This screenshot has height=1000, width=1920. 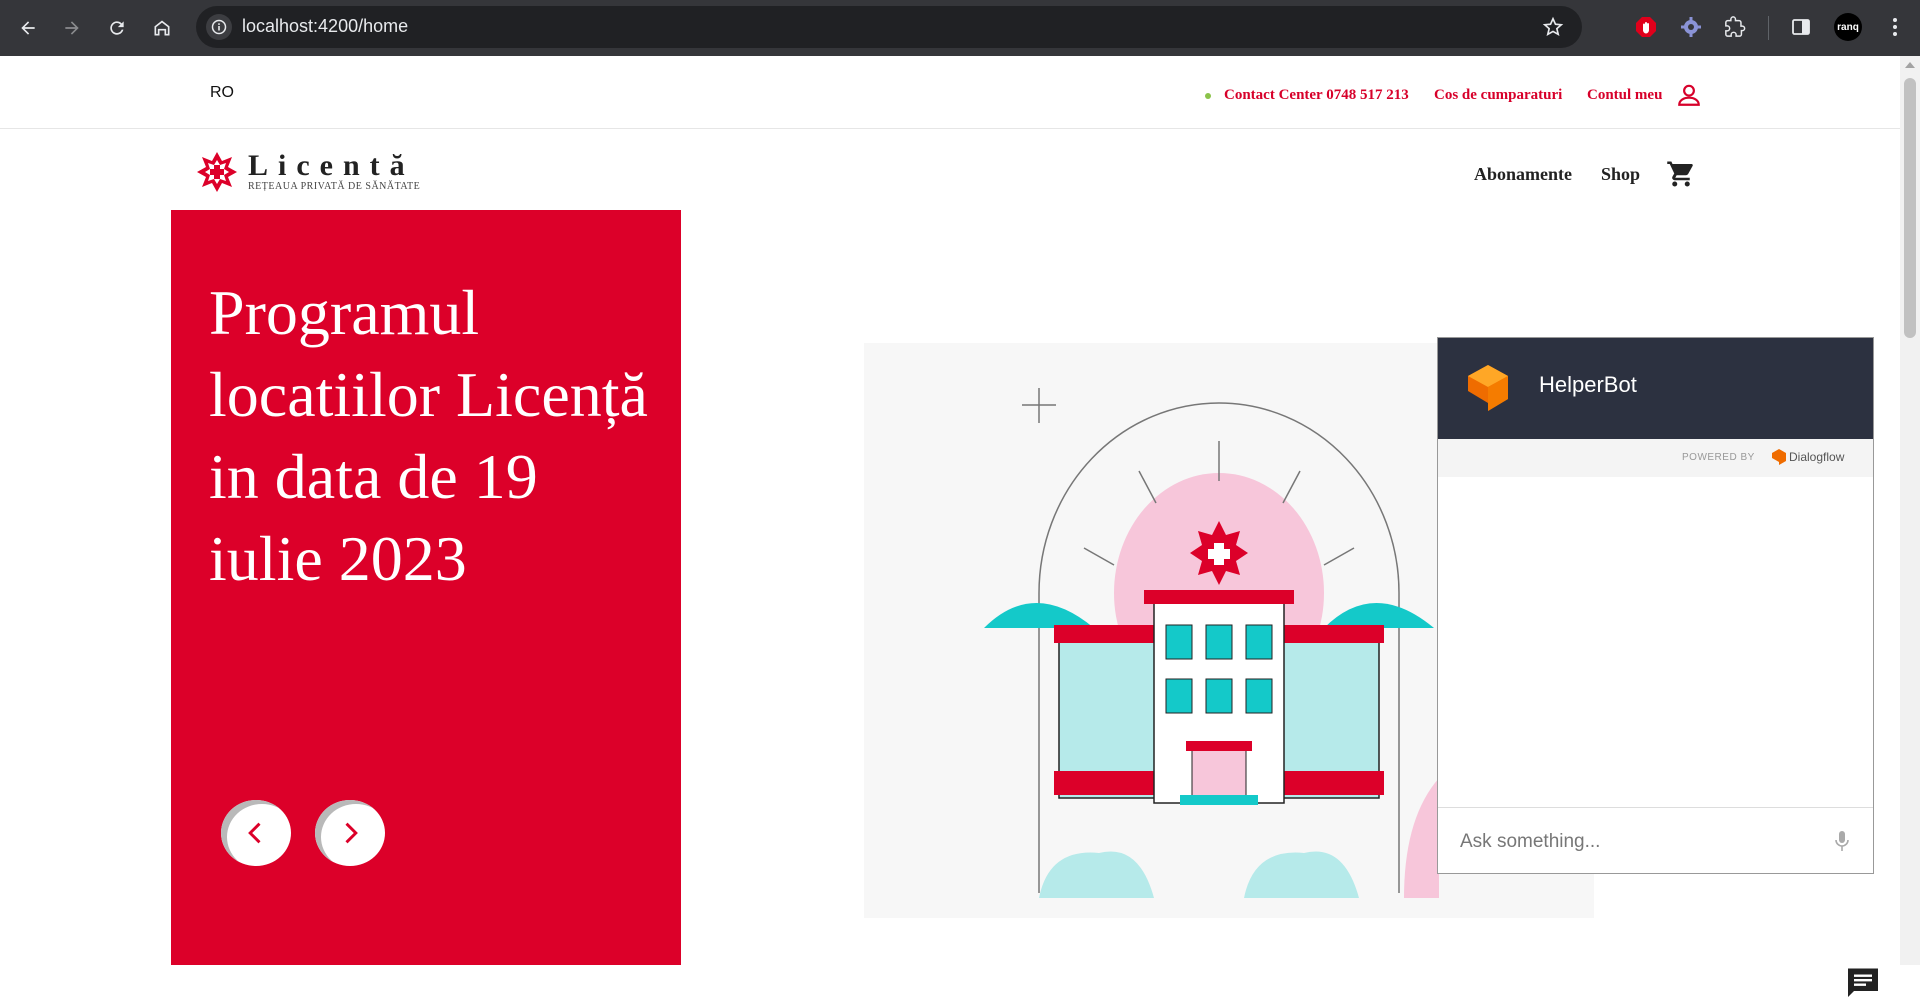 What do you see at coordinates (1895, 27) in the screenshot?
I see `browser-menu-icon` at bounding box center [1895, 27].